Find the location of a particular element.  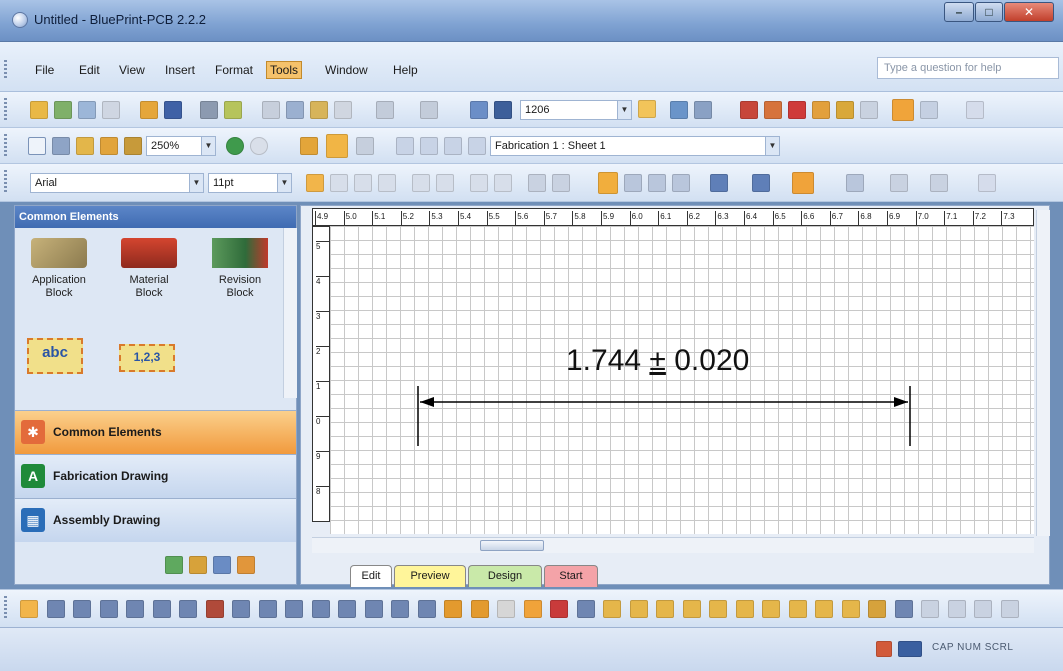

clear-format-icon is located at coordinates (561, 183).